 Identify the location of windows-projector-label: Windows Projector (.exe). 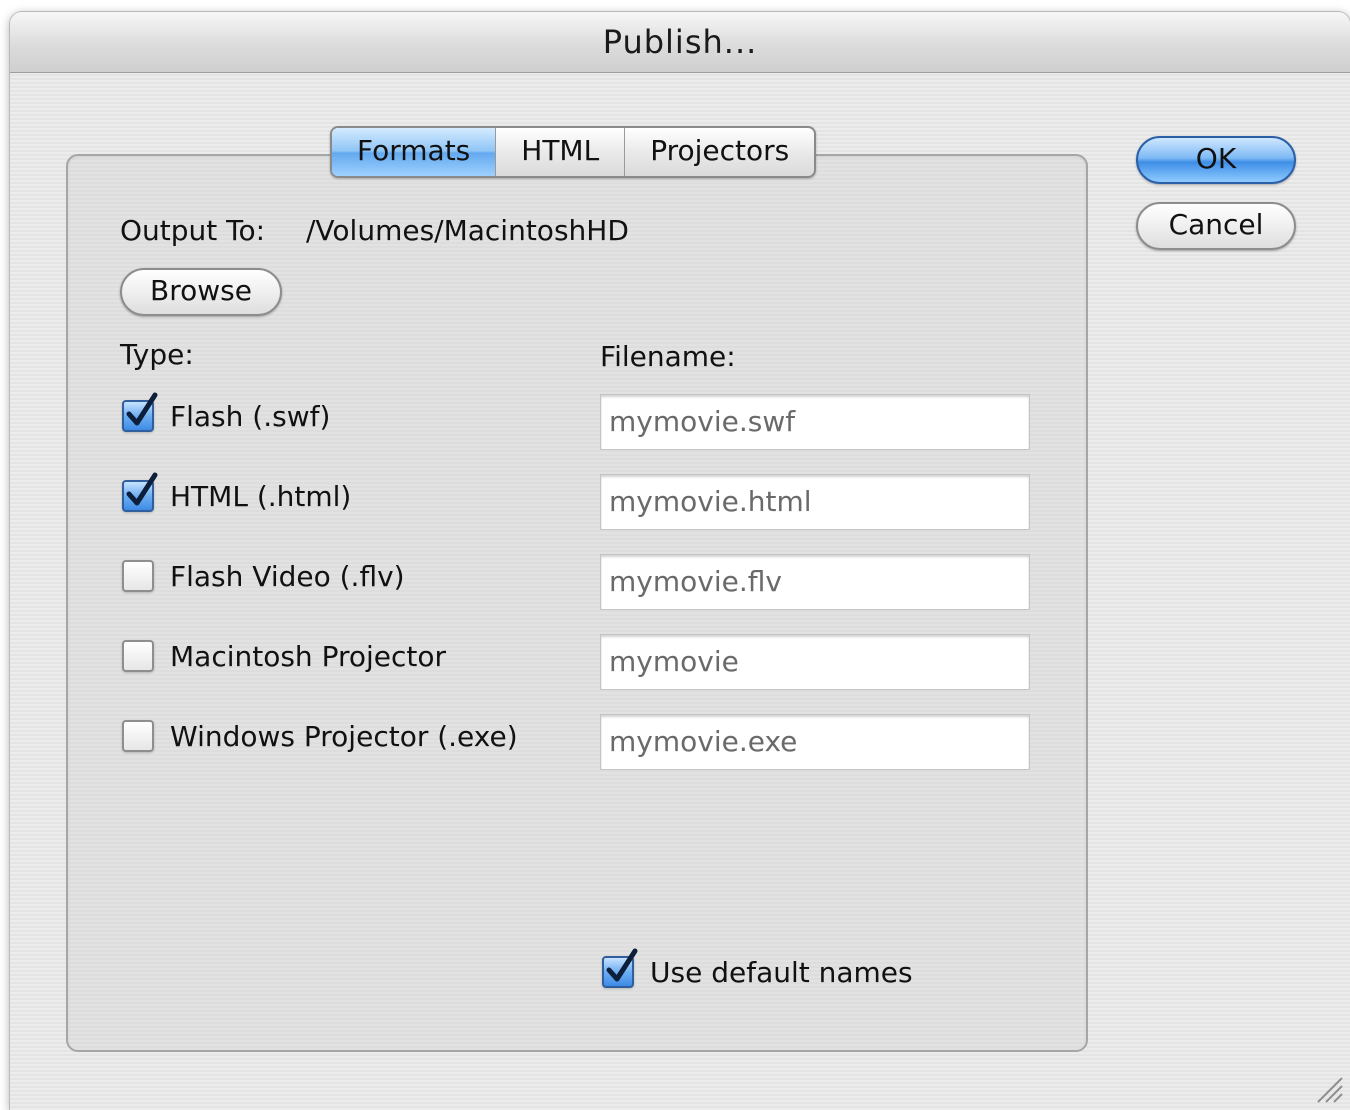
(344, 736).